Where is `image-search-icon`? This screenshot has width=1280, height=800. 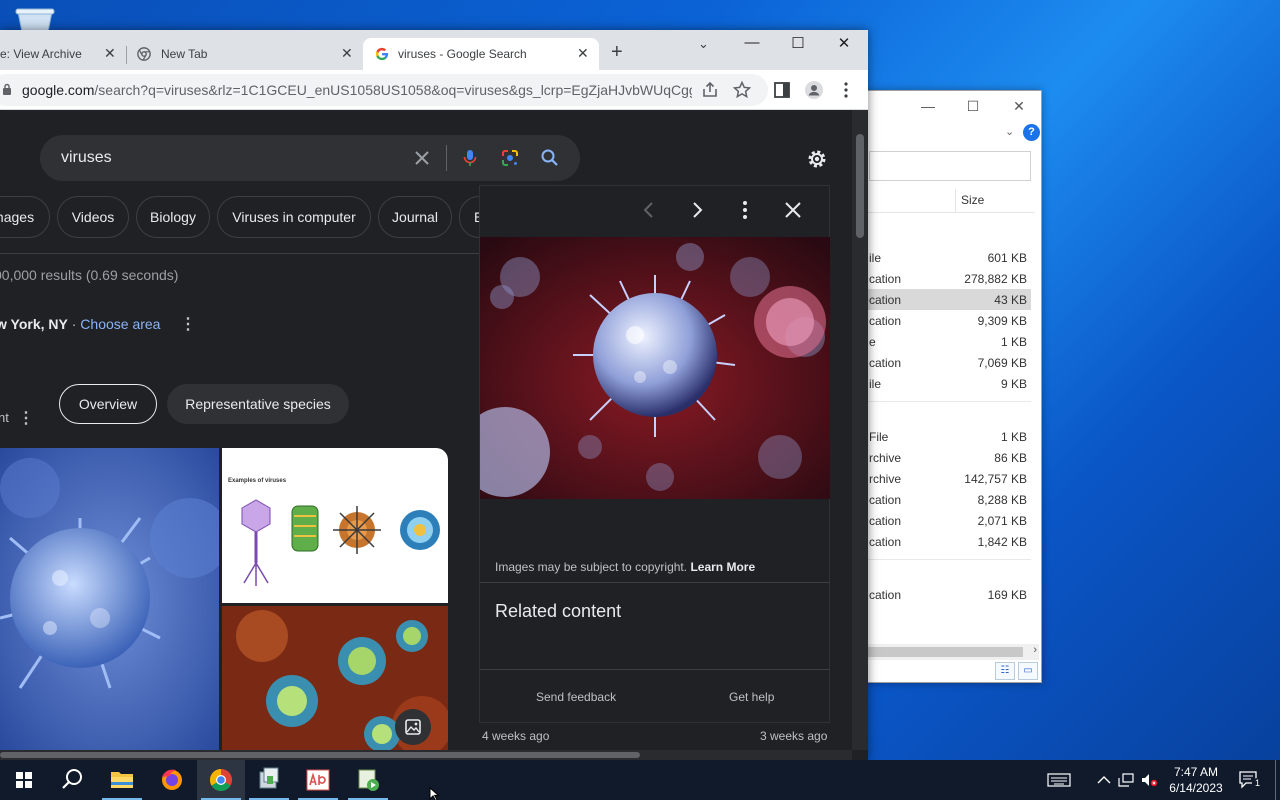
image-search-icon is located at coordinates (413, 727).